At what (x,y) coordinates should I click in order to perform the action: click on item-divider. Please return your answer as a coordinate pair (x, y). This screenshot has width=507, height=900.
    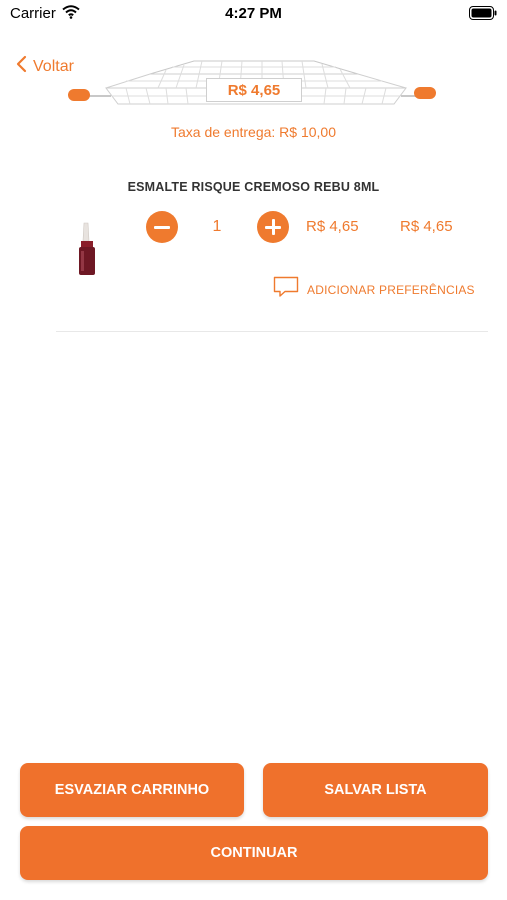
    Looking at the image, I should click on (272, 331).